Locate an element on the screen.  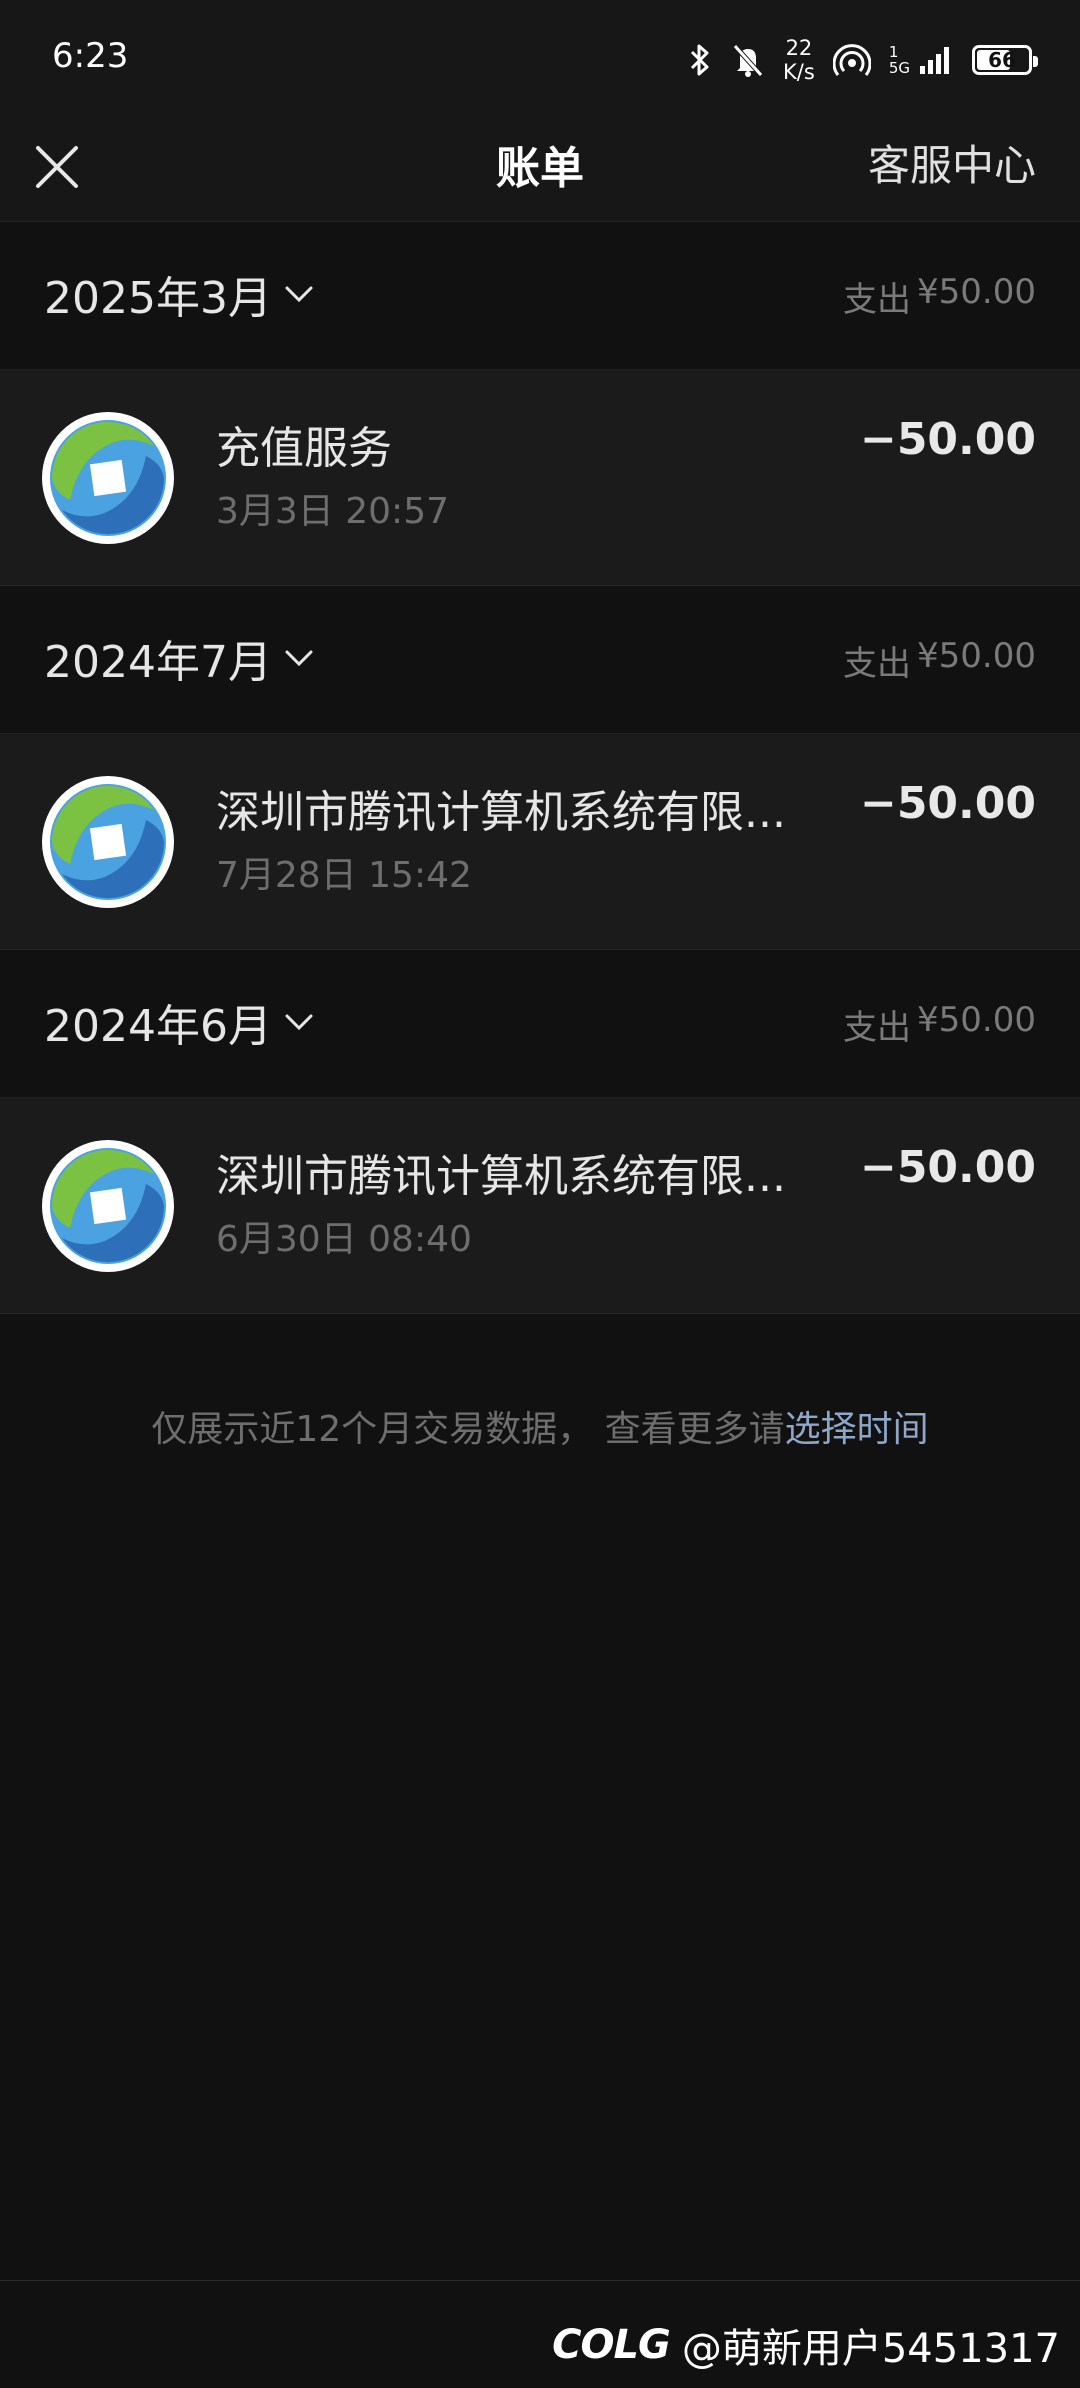
month-selector: 2024年7月 is located at coordinates (179, 658).